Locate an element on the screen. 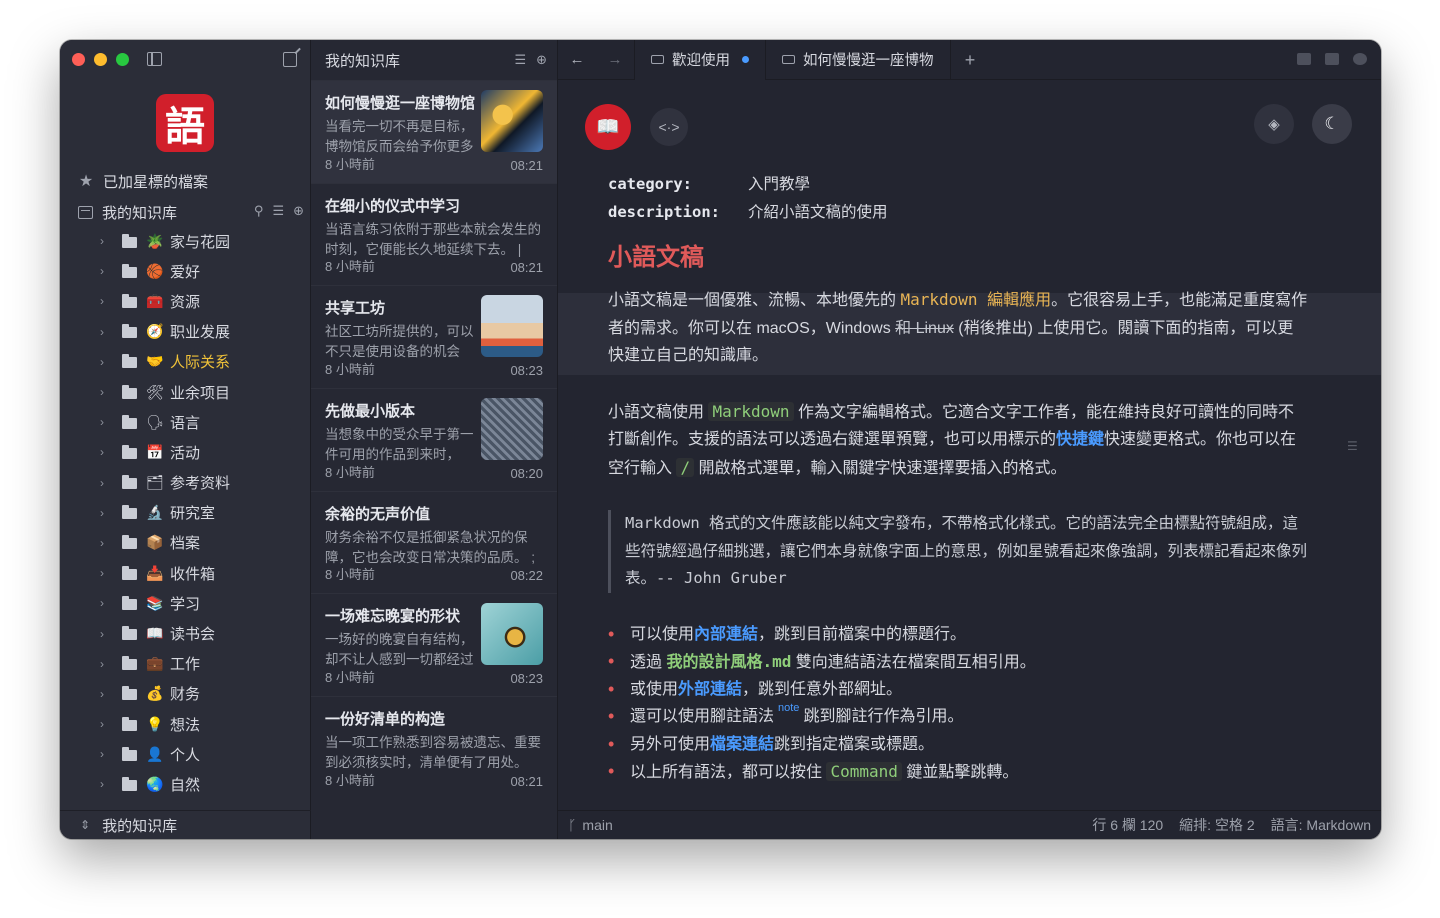 The width and height of the screenshot is (1440, 918). git-branch: ᚴ main is located at coordinates (590, 825).